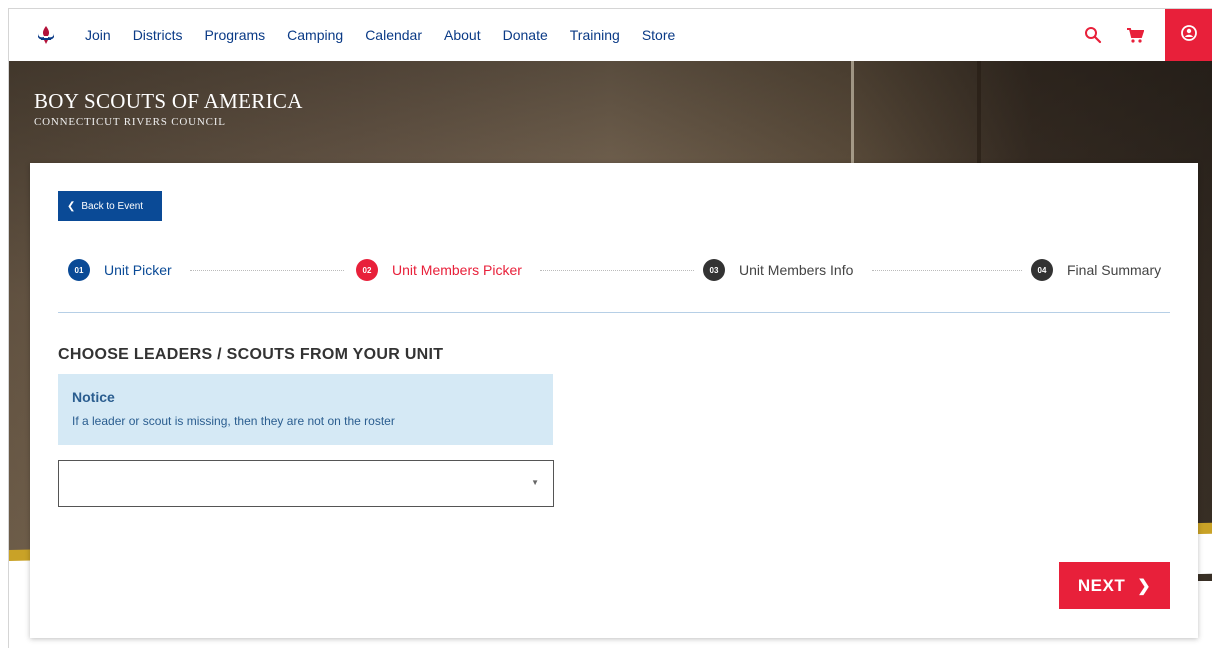 This screenshot has height=648, width=1212. Describe the element at coordinates (130, 122) in the screenshot. I see `brand-subtitle: CONNECTICUT RIVERS COUNCIL` at that location.